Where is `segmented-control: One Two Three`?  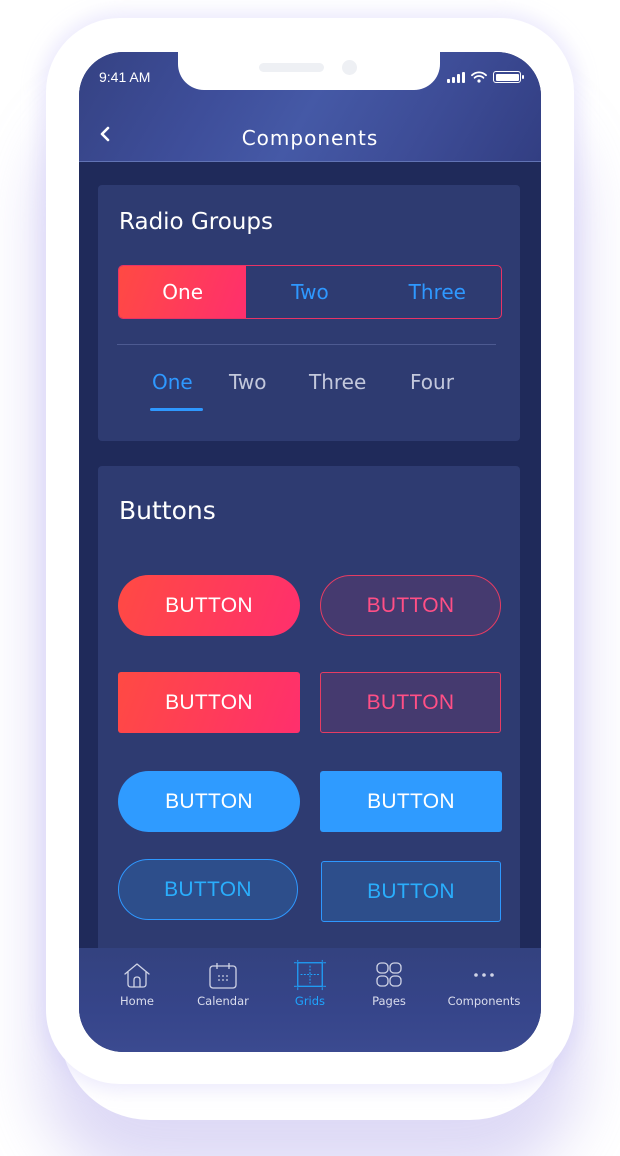
segmented-control: One Two Three is located at coordinates (310, 292).